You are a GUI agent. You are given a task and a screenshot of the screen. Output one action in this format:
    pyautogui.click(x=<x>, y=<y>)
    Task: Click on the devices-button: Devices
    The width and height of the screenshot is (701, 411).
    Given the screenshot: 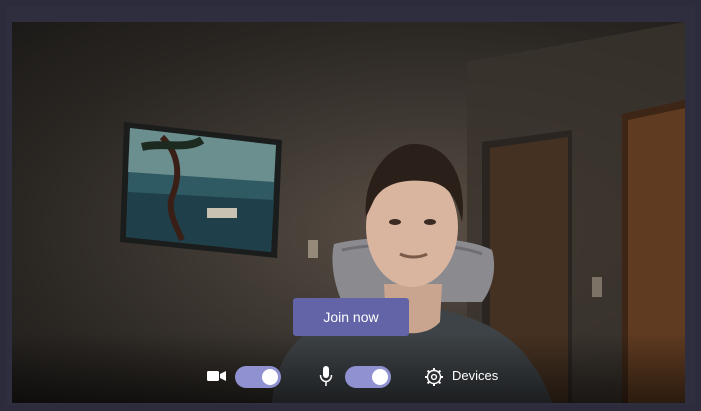 What is the action you would take?
    pyautogui.click(x=475, y=375)
    